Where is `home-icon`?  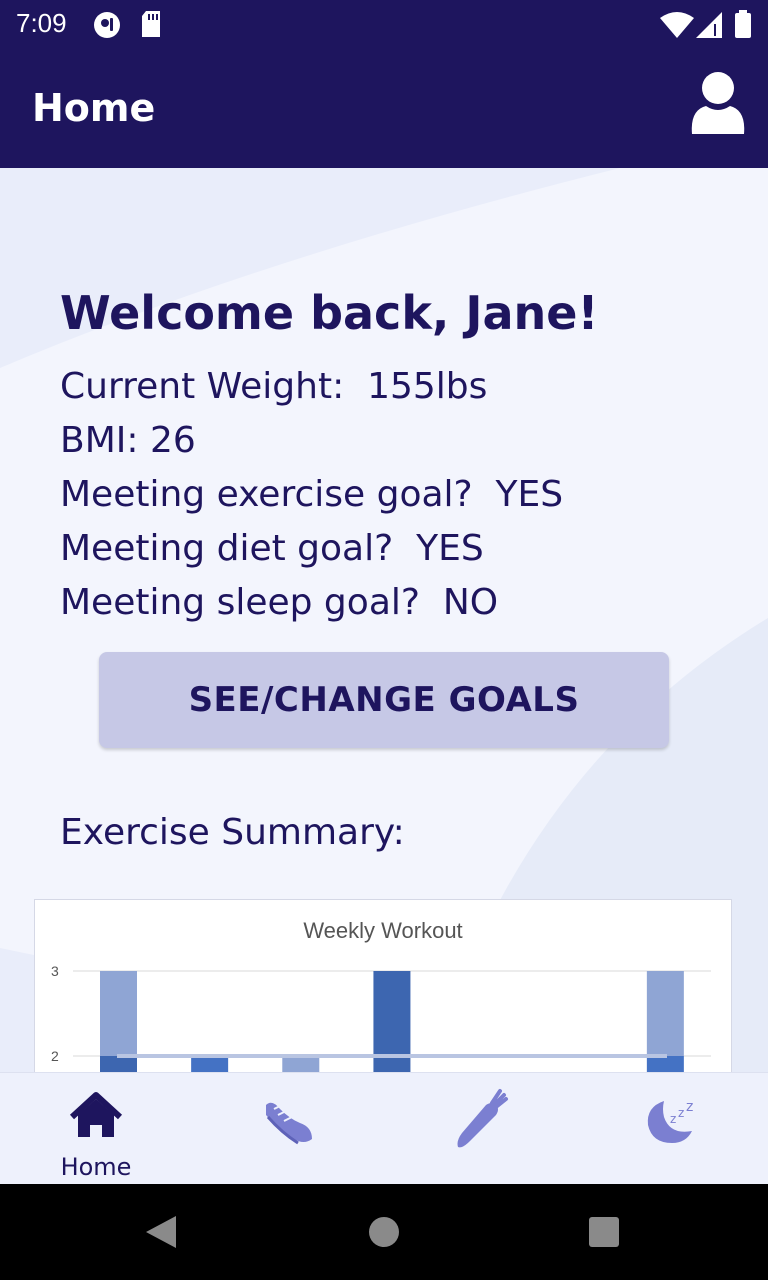 home-icon is located at coordinates (96, 1114).